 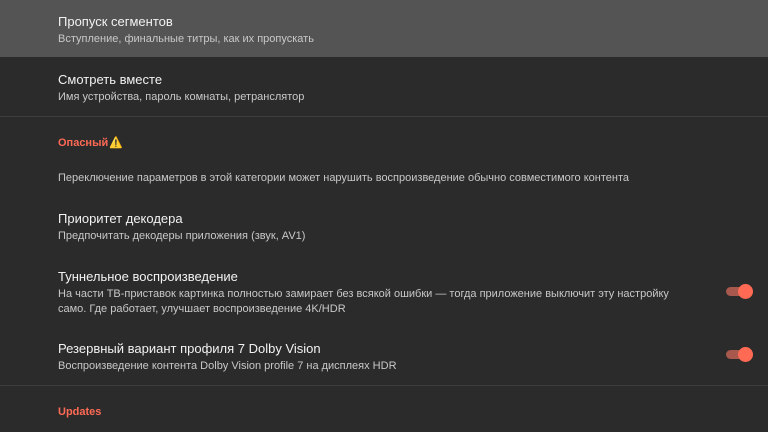 What do you see at coordinates (120, 218) in the screenshot?
I see `decoder-priority-title: Приоритет декодера` at bounding box center [120, 218].